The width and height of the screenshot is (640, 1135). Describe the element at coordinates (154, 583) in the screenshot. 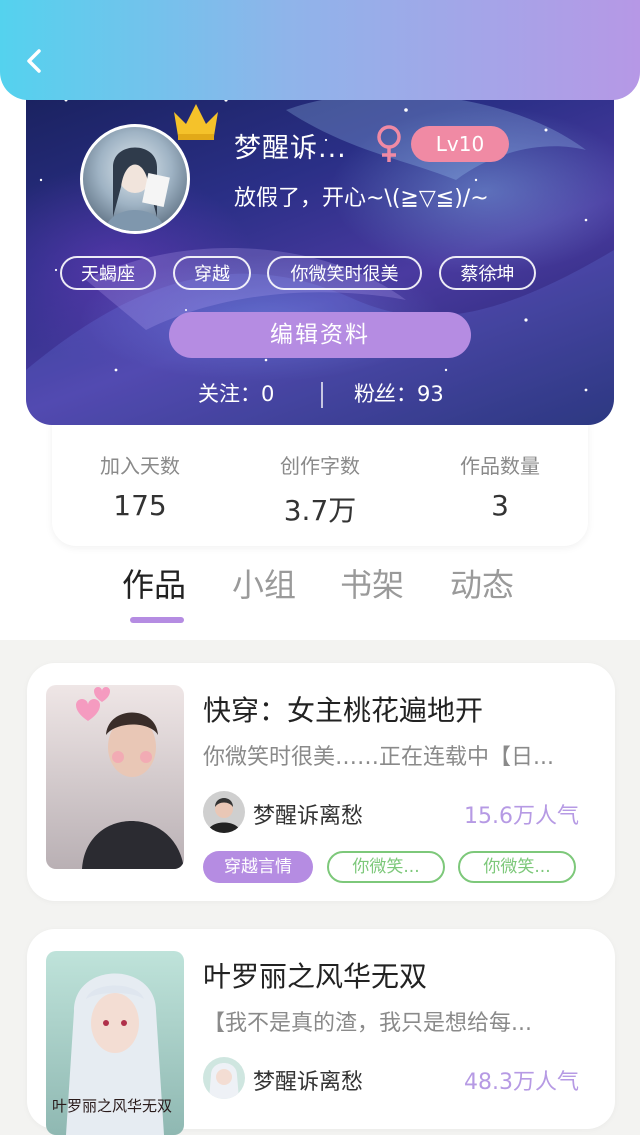

I see `tab-works: 作品` at that location.